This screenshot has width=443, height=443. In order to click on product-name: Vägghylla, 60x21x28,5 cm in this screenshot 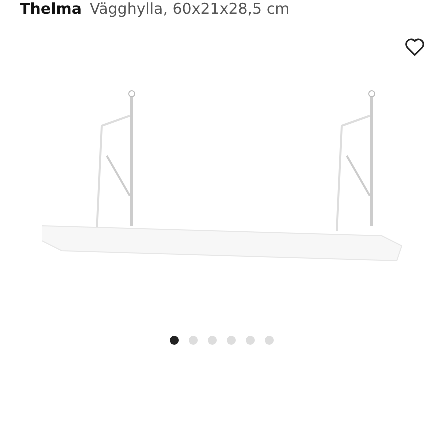, I will do `click(190, 9)`.